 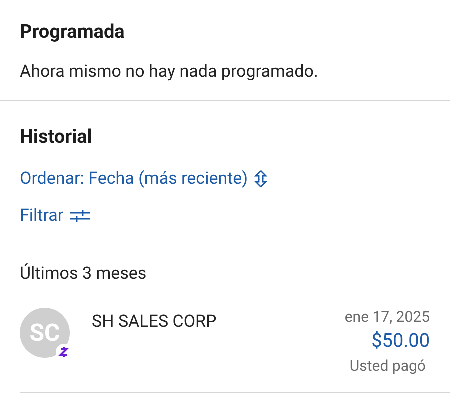 What do you see at coordinates (84, 274) in the screenshot?
I see `period-label: Últimos 3 meses` at bounding box center [84, 274].